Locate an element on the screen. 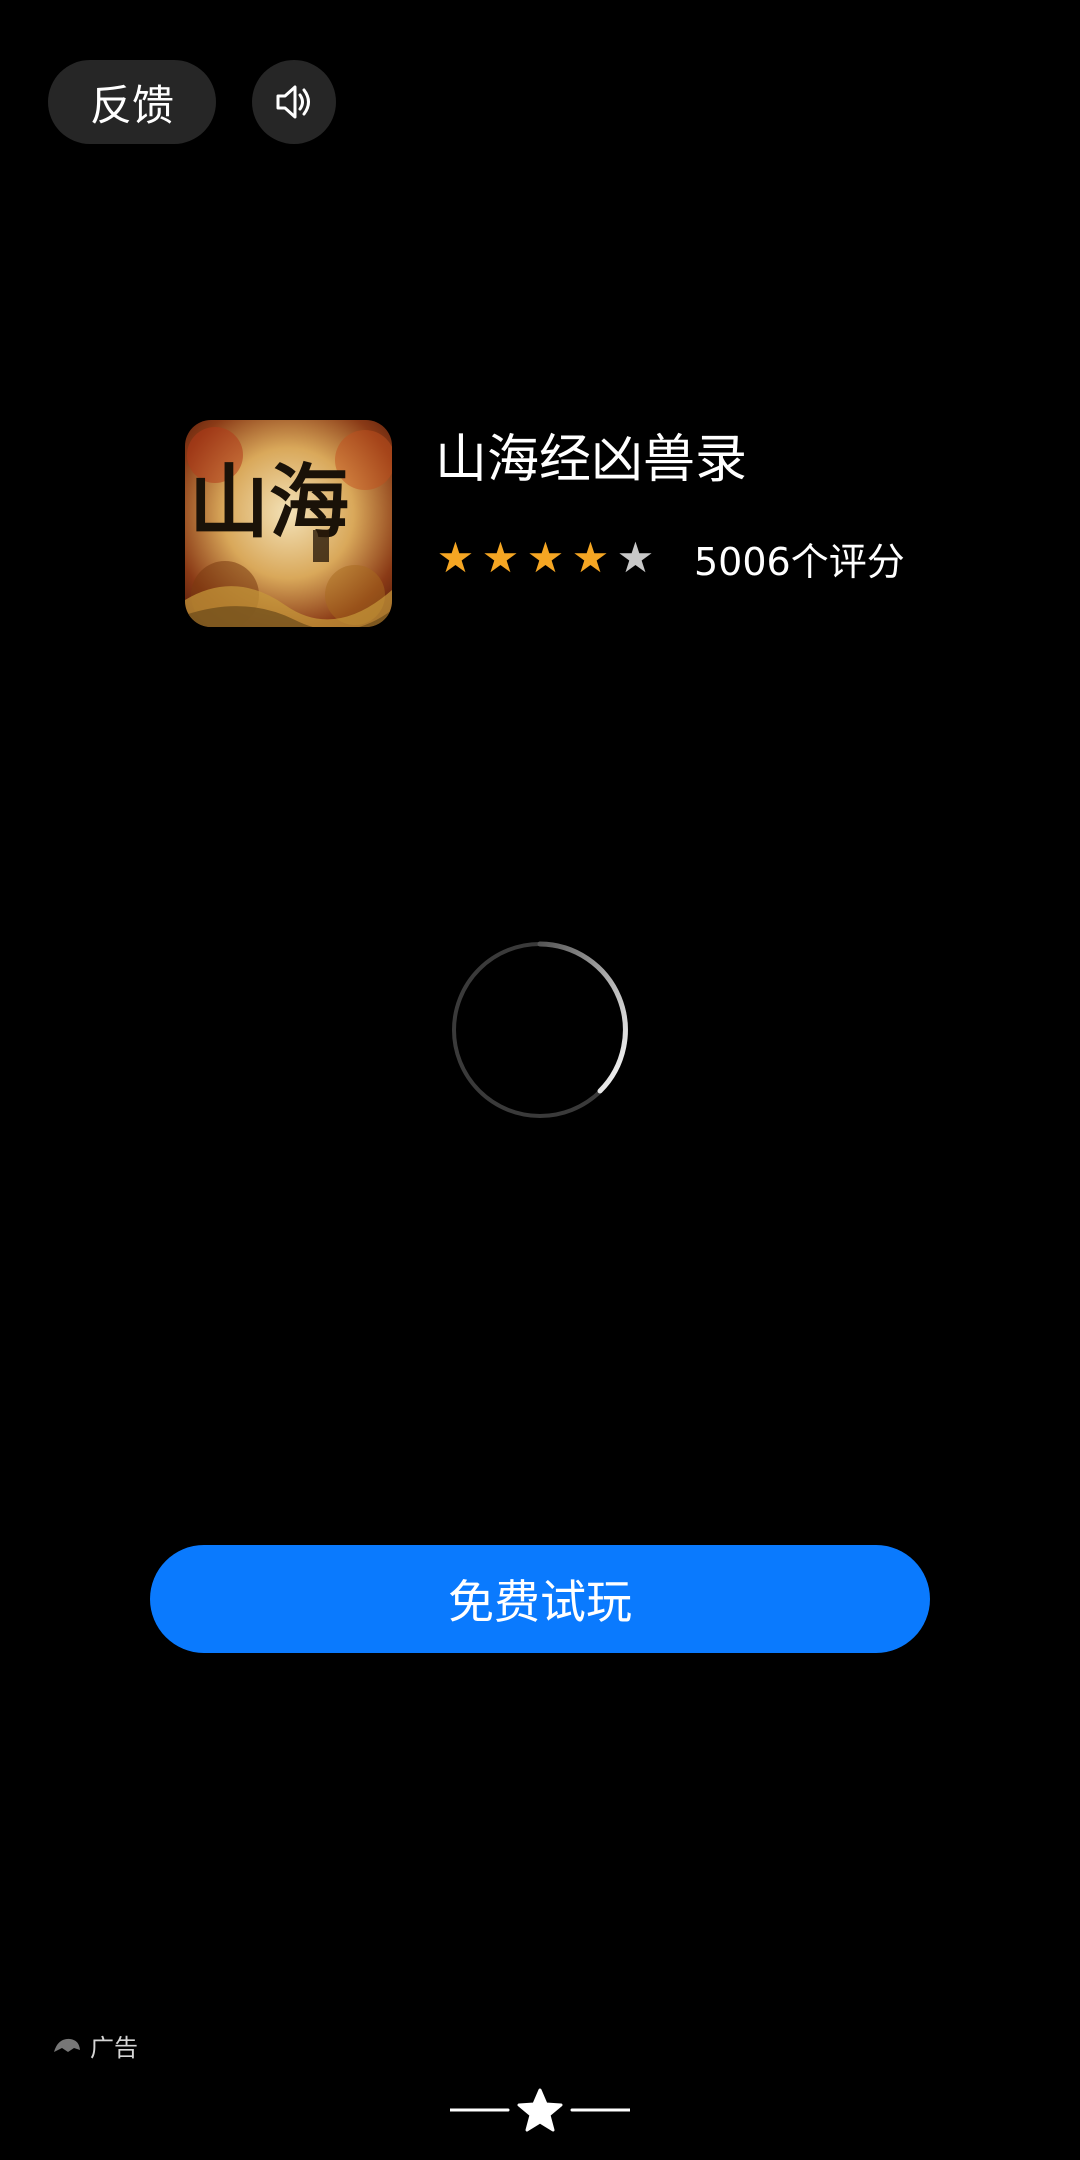 The width and height of the screenshot is (1080, 2160). app-title: 山海经凶兽录 is located at coordinates (591, 460).